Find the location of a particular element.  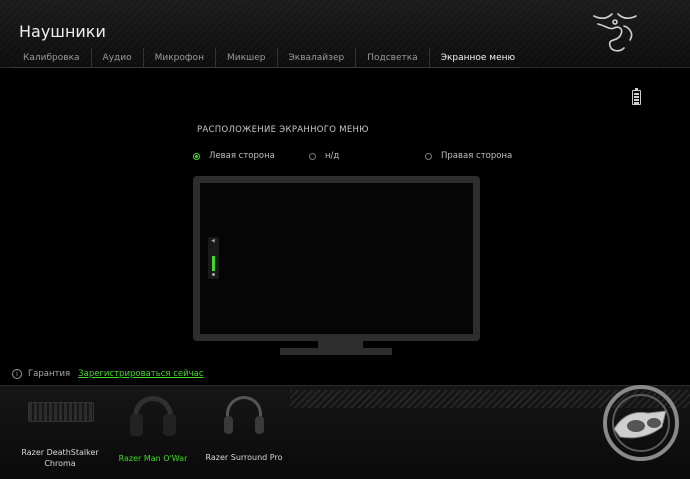

radio-na-label: н/д is located at coordinates (332, 156).